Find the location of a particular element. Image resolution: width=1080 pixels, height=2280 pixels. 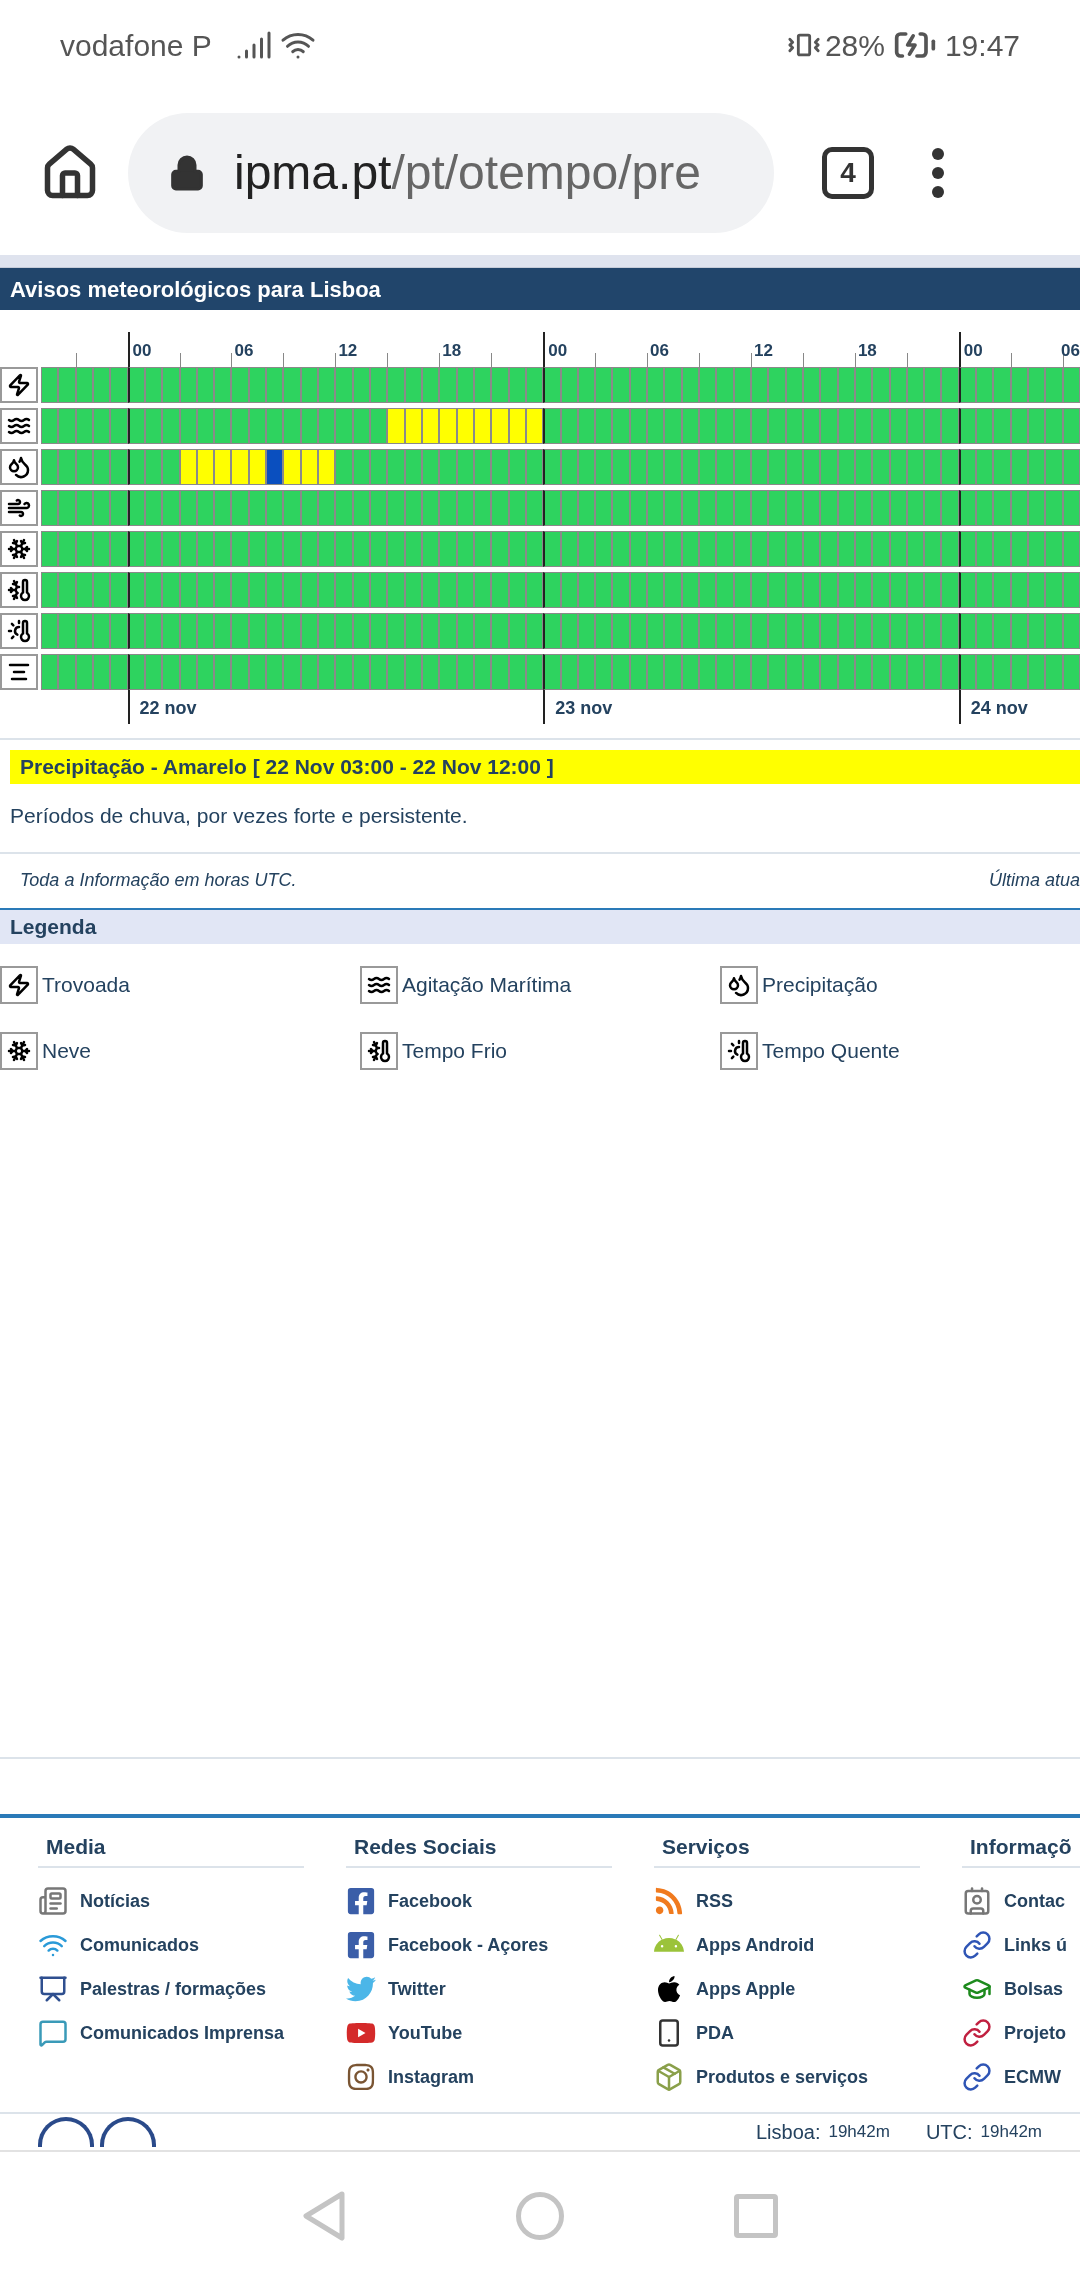

footer-link: Apps Android is located at coordinates (755, 1945).